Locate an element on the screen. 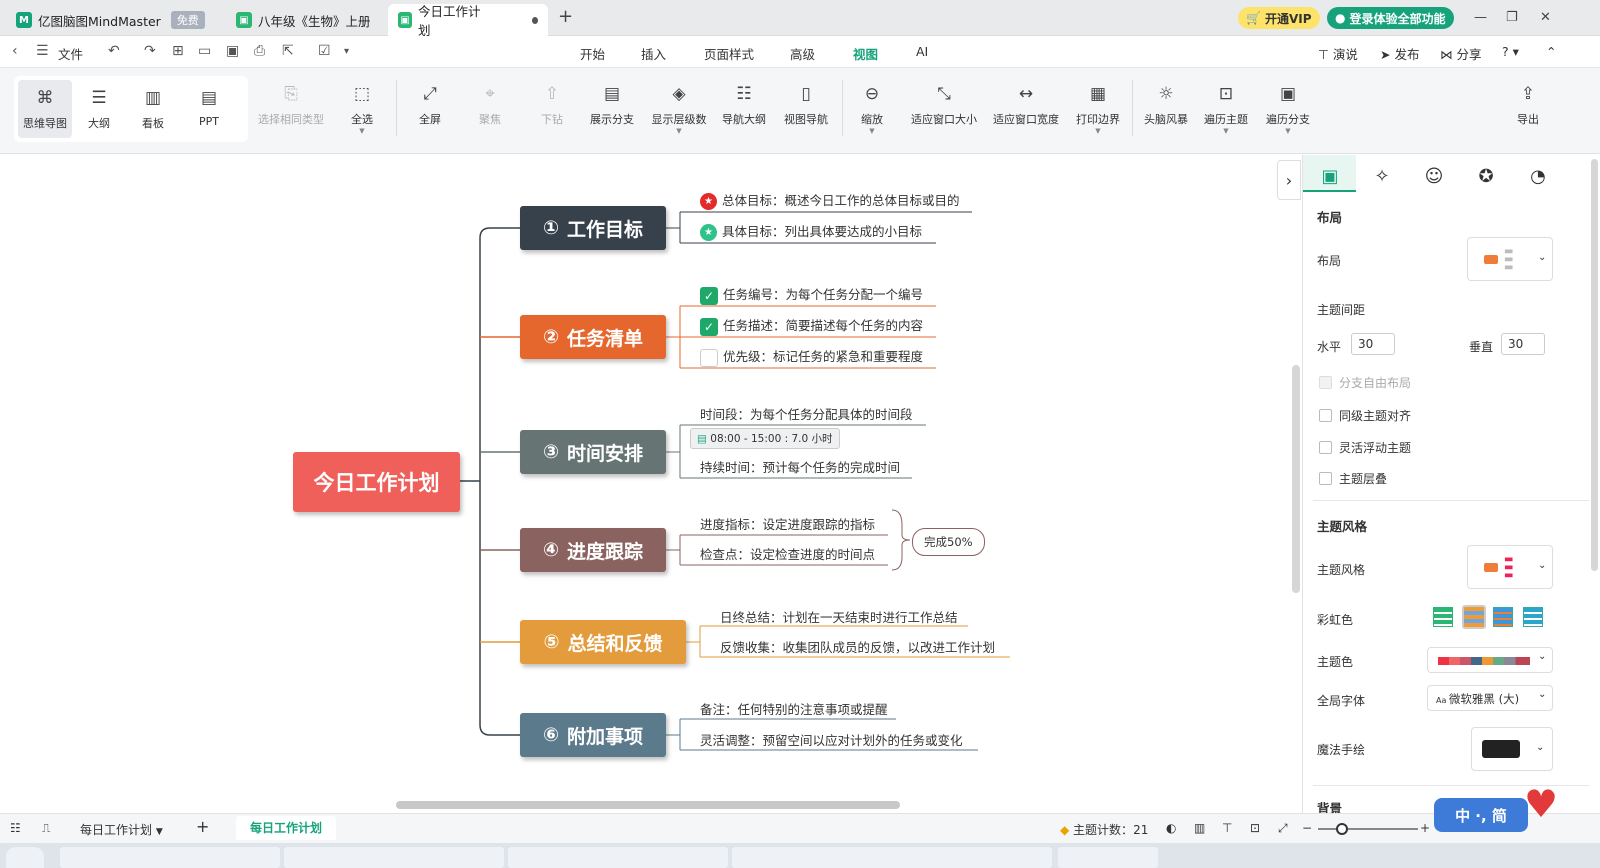 The height and width of the screenshot is (868, 1600). subtopic: ✓ 任务描述：简要描述每个任务的内容 is located at coordinates (811, 325).